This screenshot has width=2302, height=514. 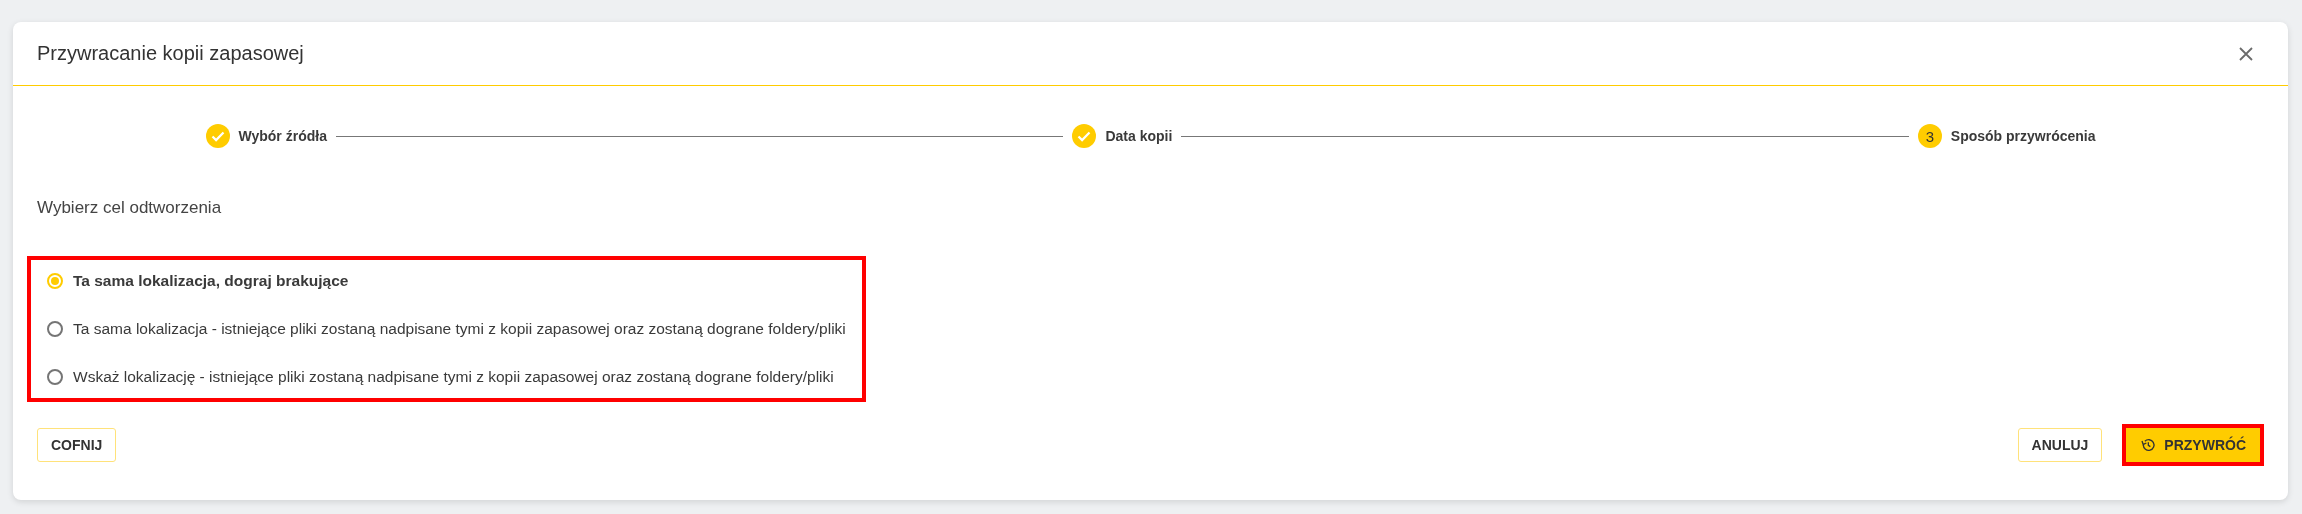 I want to click on section-heading: Wybierz cel odtworzenia, so click(x=130, y=208).